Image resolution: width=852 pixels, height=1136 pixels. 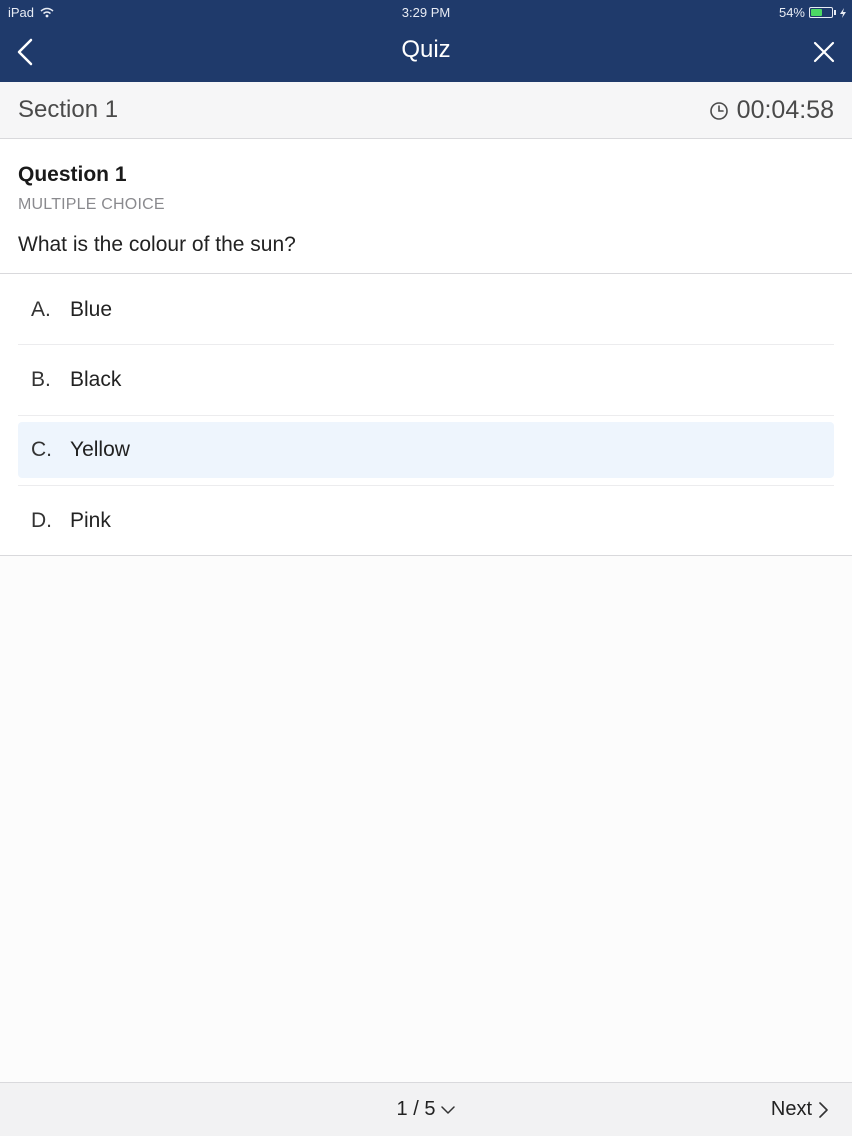 What do you see at coordinates (96, 379) in the screenshot?
I see `option-text: Black` at bounding box center [96, 379].